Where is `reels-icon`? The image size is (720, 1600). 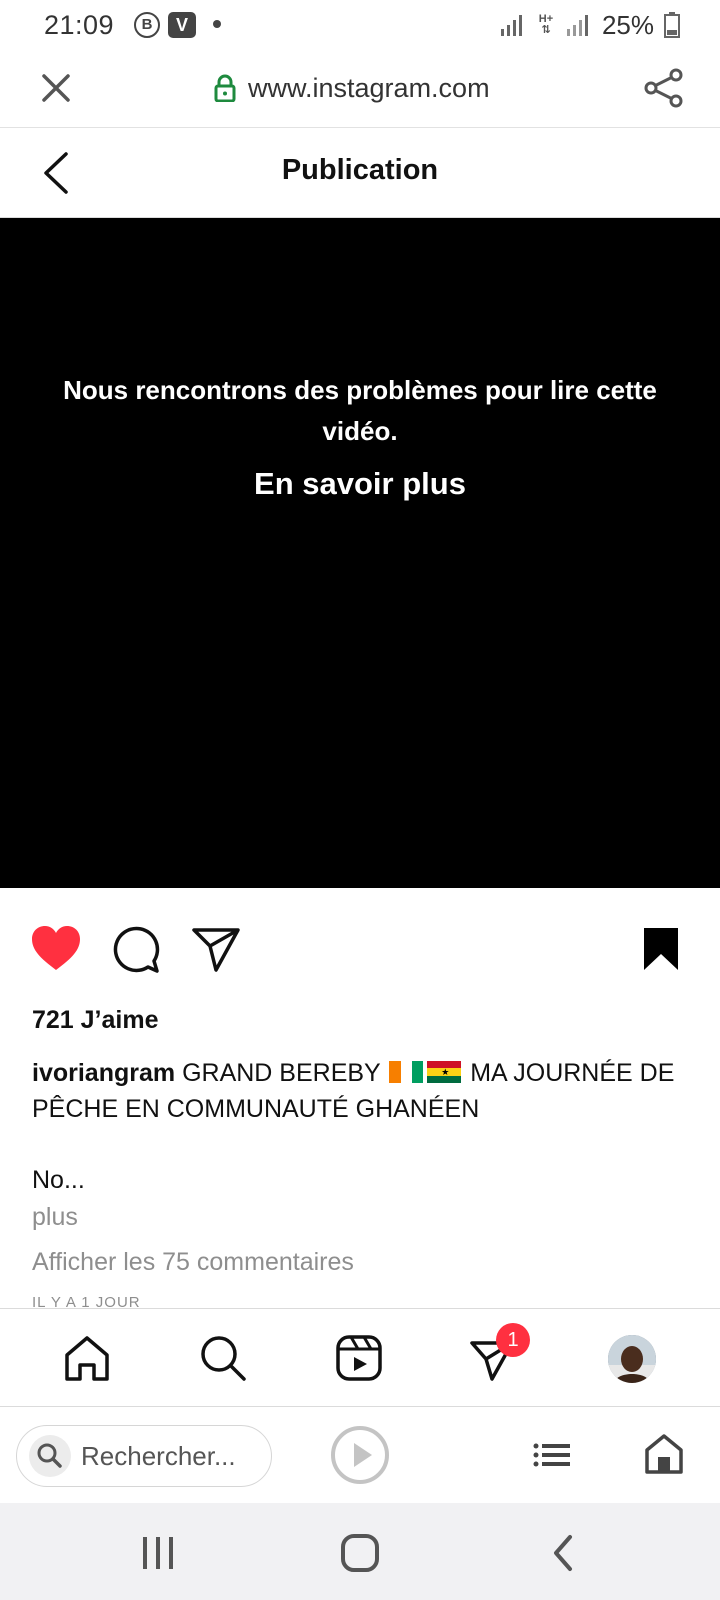
reels-icon is located at coordinates (359, 1358).